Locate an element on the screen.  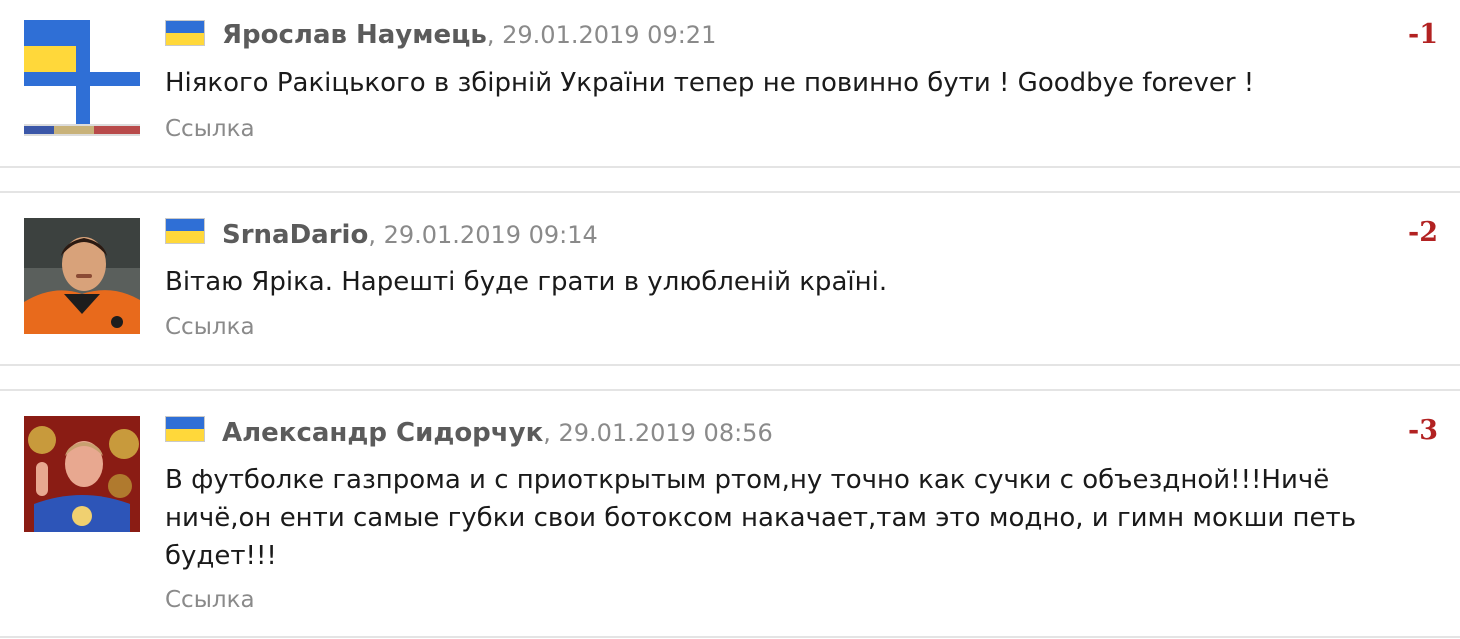
author-name: Александр Сидорчук is located at coordinates (382, 433).